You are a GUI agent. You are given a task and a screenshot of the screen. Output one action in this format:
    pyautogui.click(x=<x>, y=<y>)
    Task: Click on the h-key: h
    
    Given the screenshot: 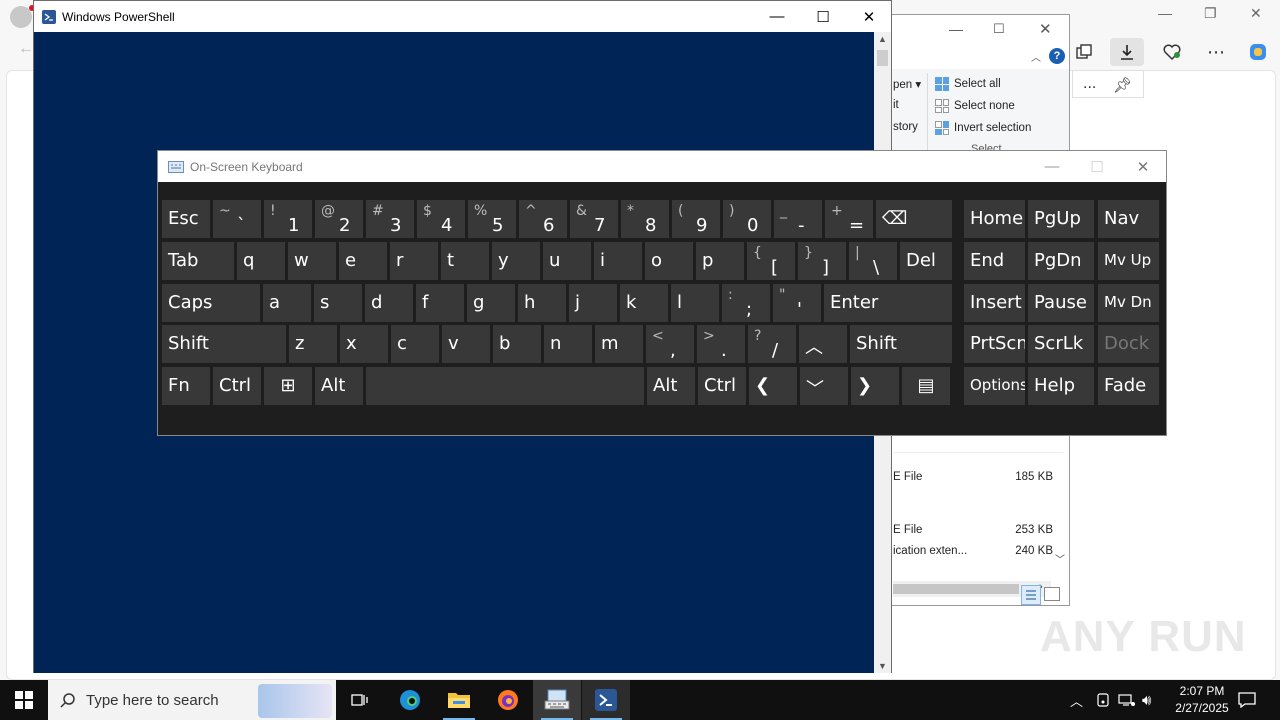 What is the action you would take?
    pyautogui.click(x=542, y=303)
    